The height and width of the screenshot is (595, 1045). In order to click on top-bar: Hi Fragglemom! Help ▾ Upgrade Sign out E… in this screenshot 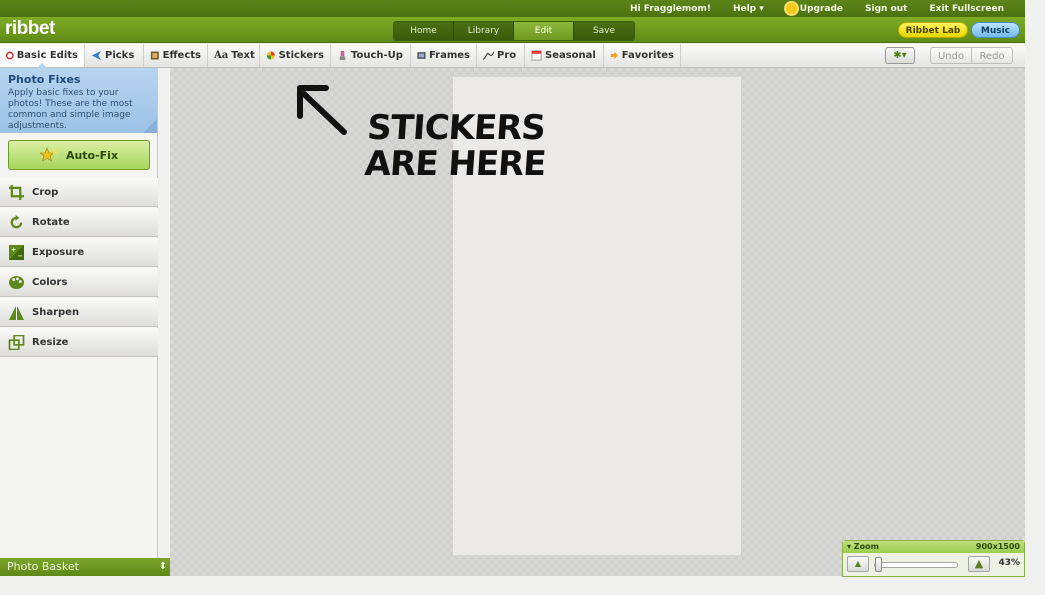, I will do `click(512, 8)`.